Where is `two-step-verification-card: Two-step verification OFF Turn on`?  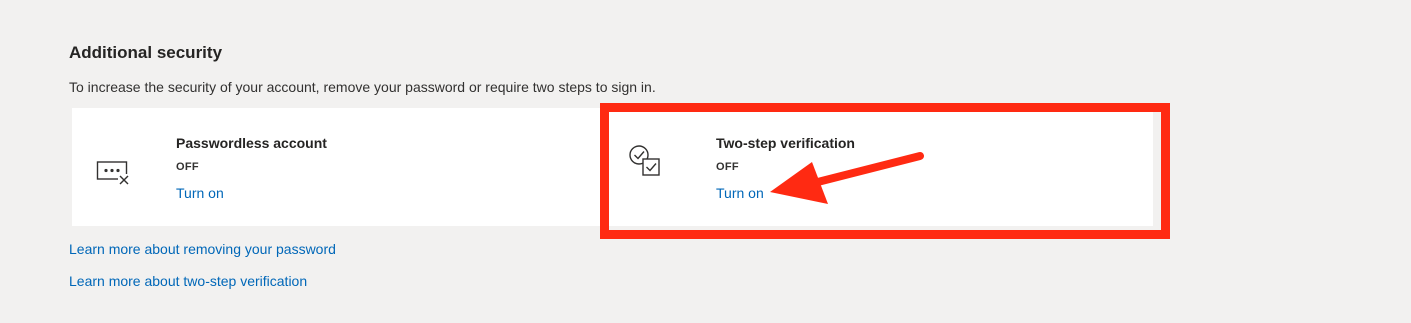 two-step-verification-card: Two-step verification OFF Turn on is located at coordinates (877, 167).